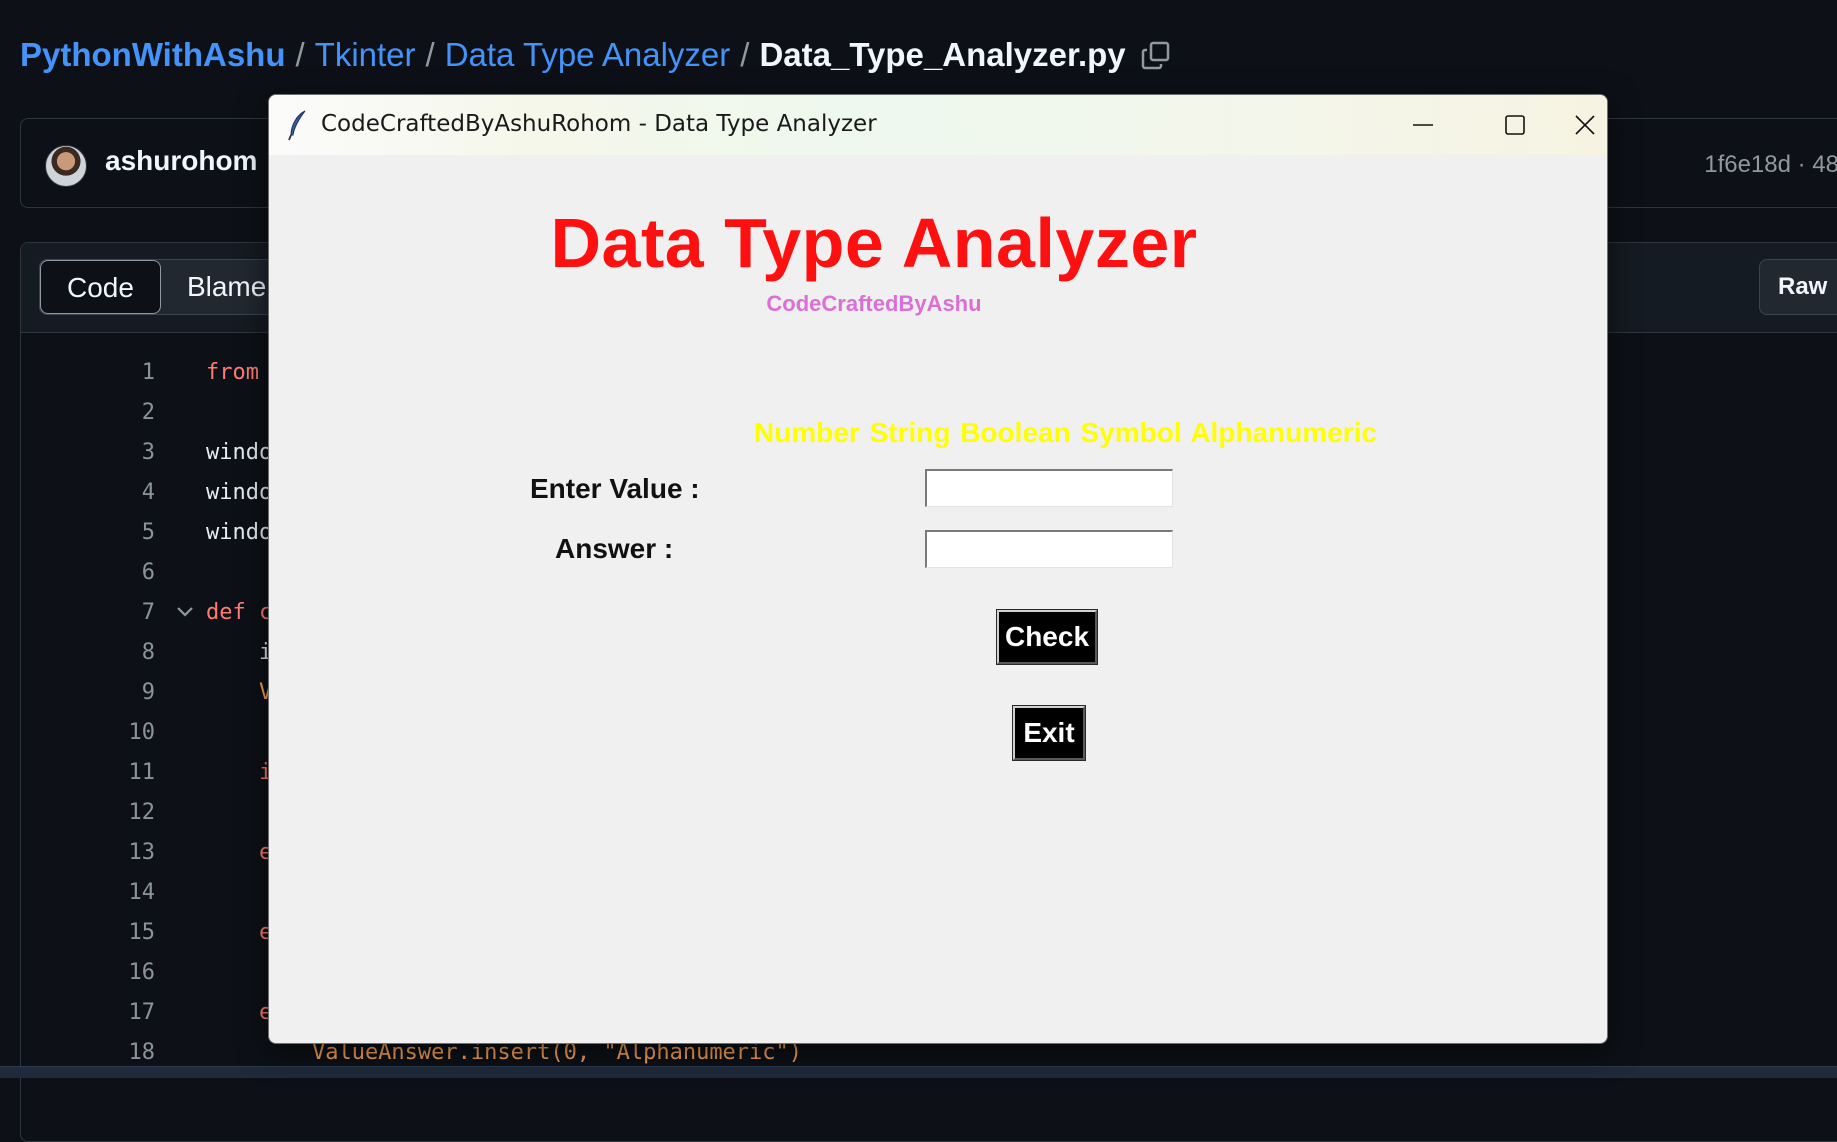  Describe the element at coordinates (1770, 165) in the screenshot. I see `commit-hash-time: 1f6e18d · 48` at that location.